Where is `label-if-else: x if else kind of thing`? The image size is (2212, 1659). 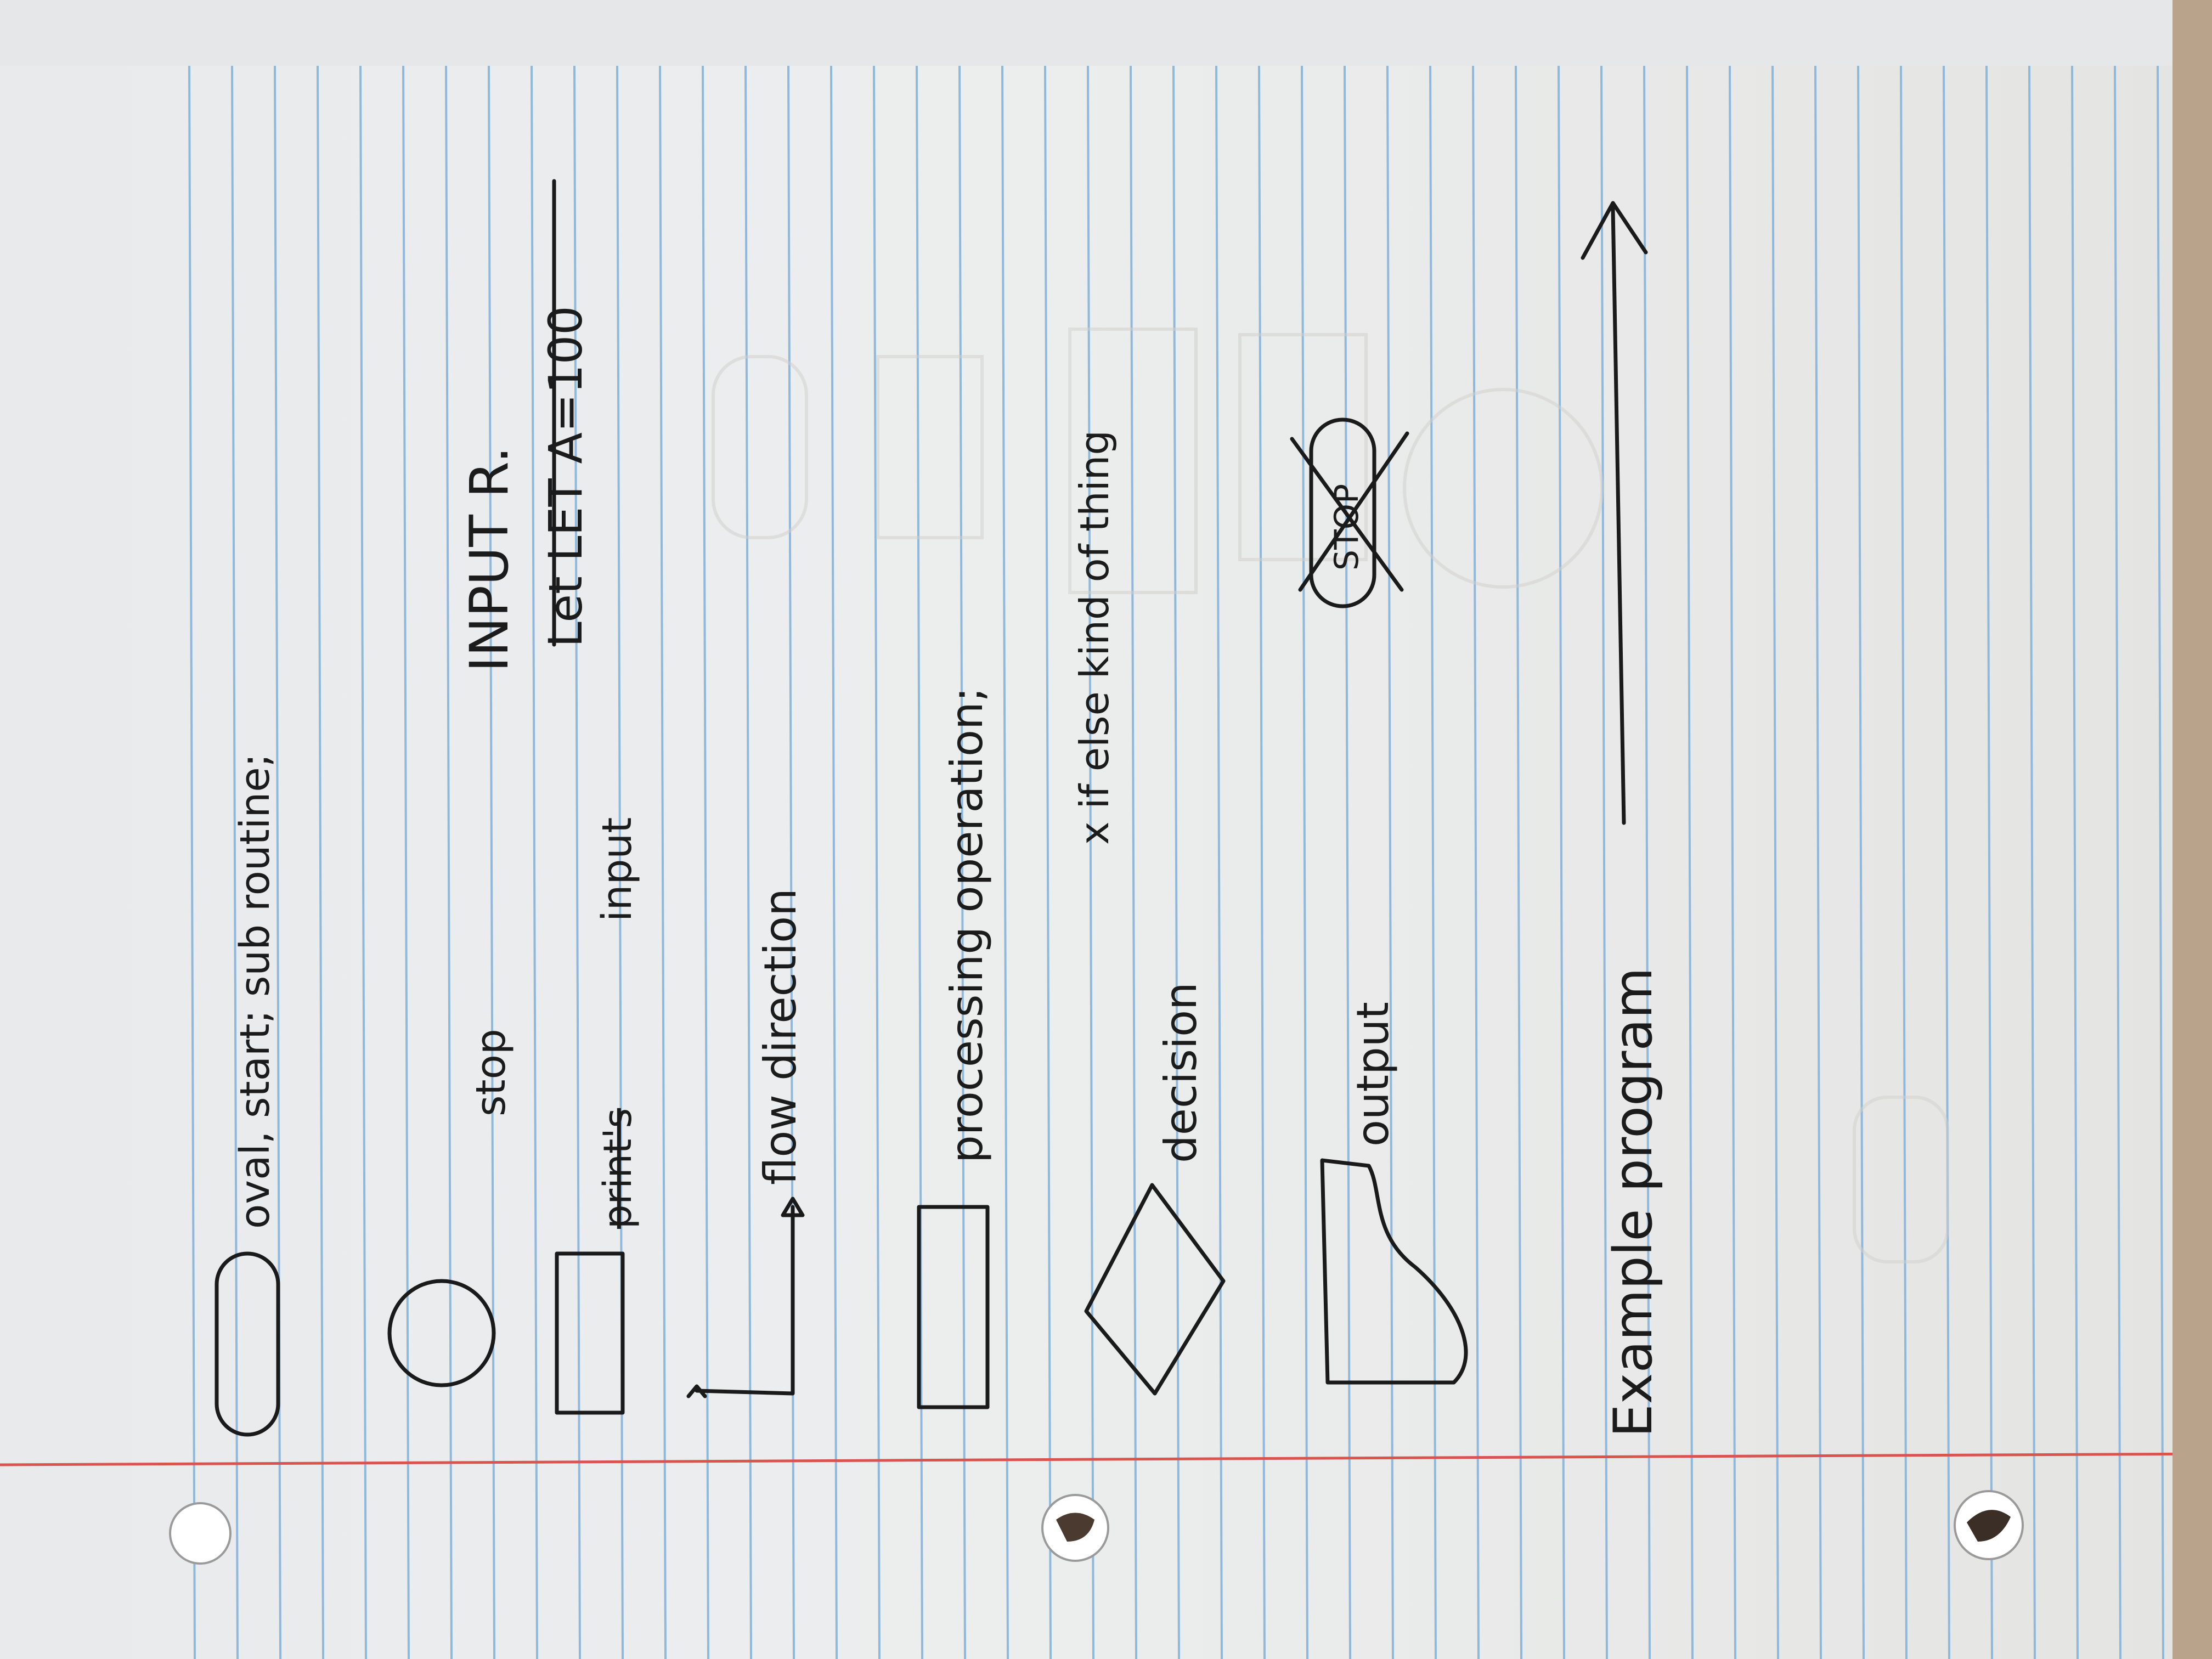 label-if-else: x if else kind of thing is located at coordinates (1094, 637).